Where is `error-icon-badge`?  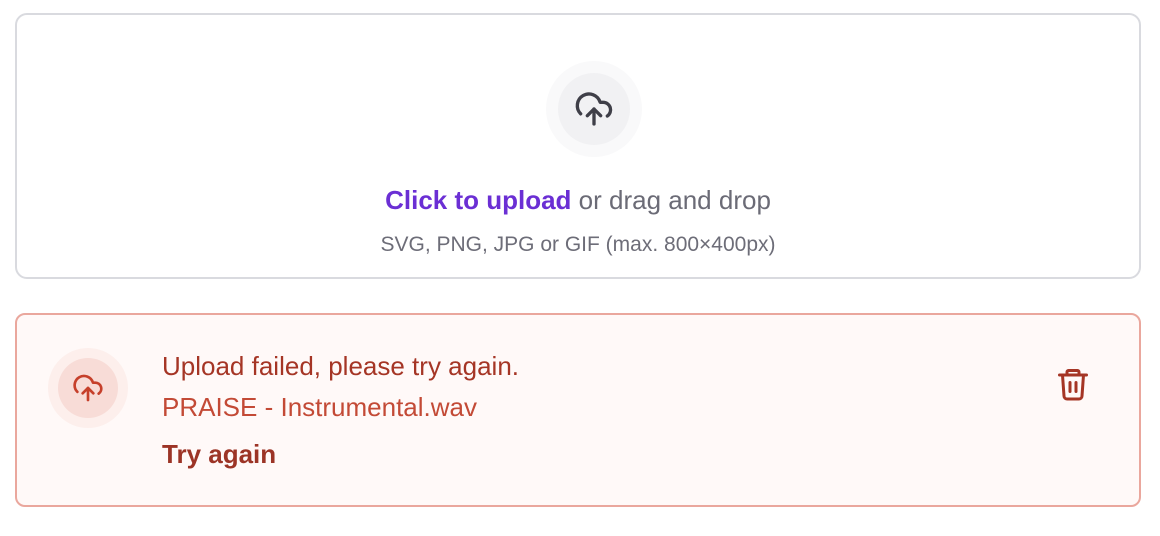 error-icon-badge is located at coordinates (88, 388).